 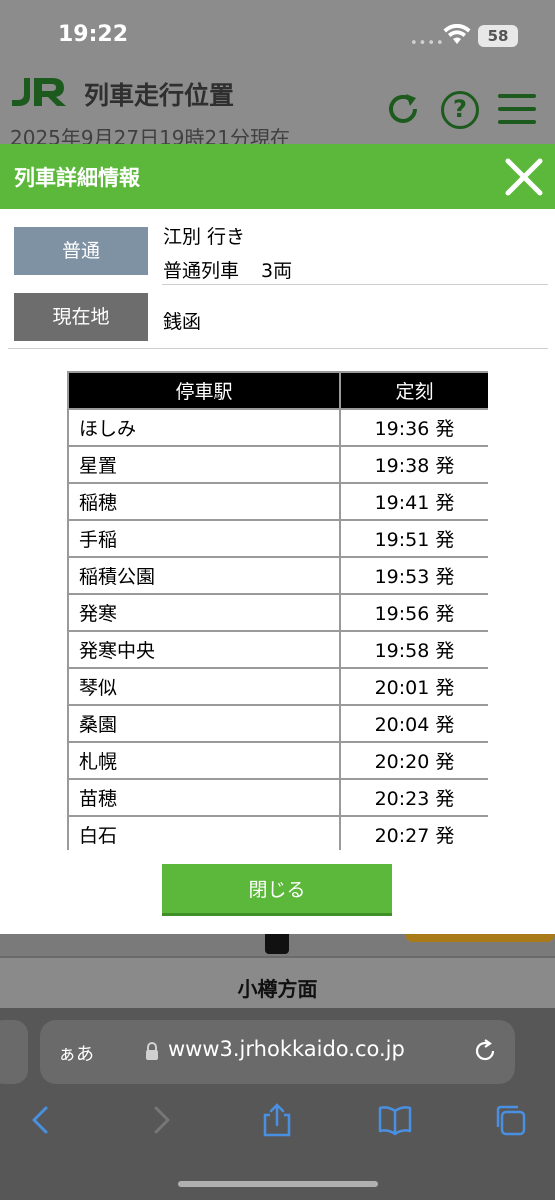 I want to click on table-row: ほしみ 19:36 発, so click(x=277, y=427).